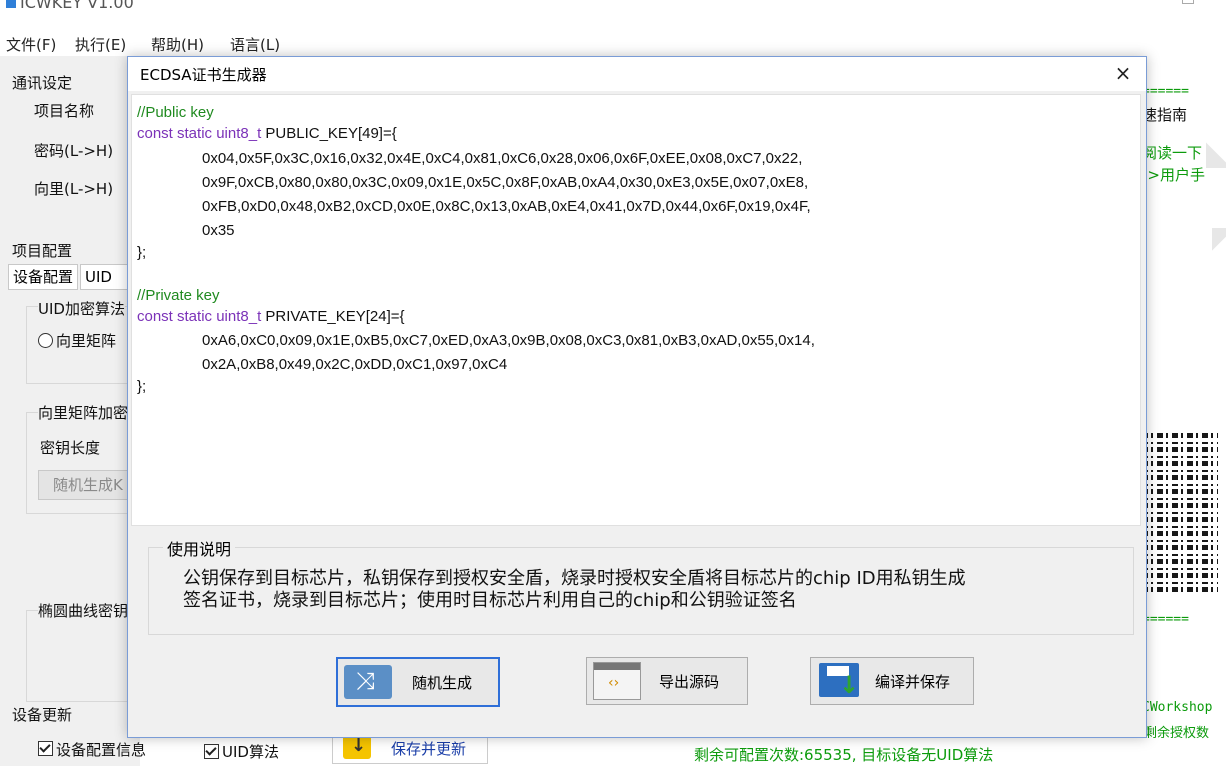 Image resolution: width=1226 pixels, height=766 pixels. Describe the element at coordinates (100, 44) in the screenshot. I see `menu-execute: 执行(E)` at that location.